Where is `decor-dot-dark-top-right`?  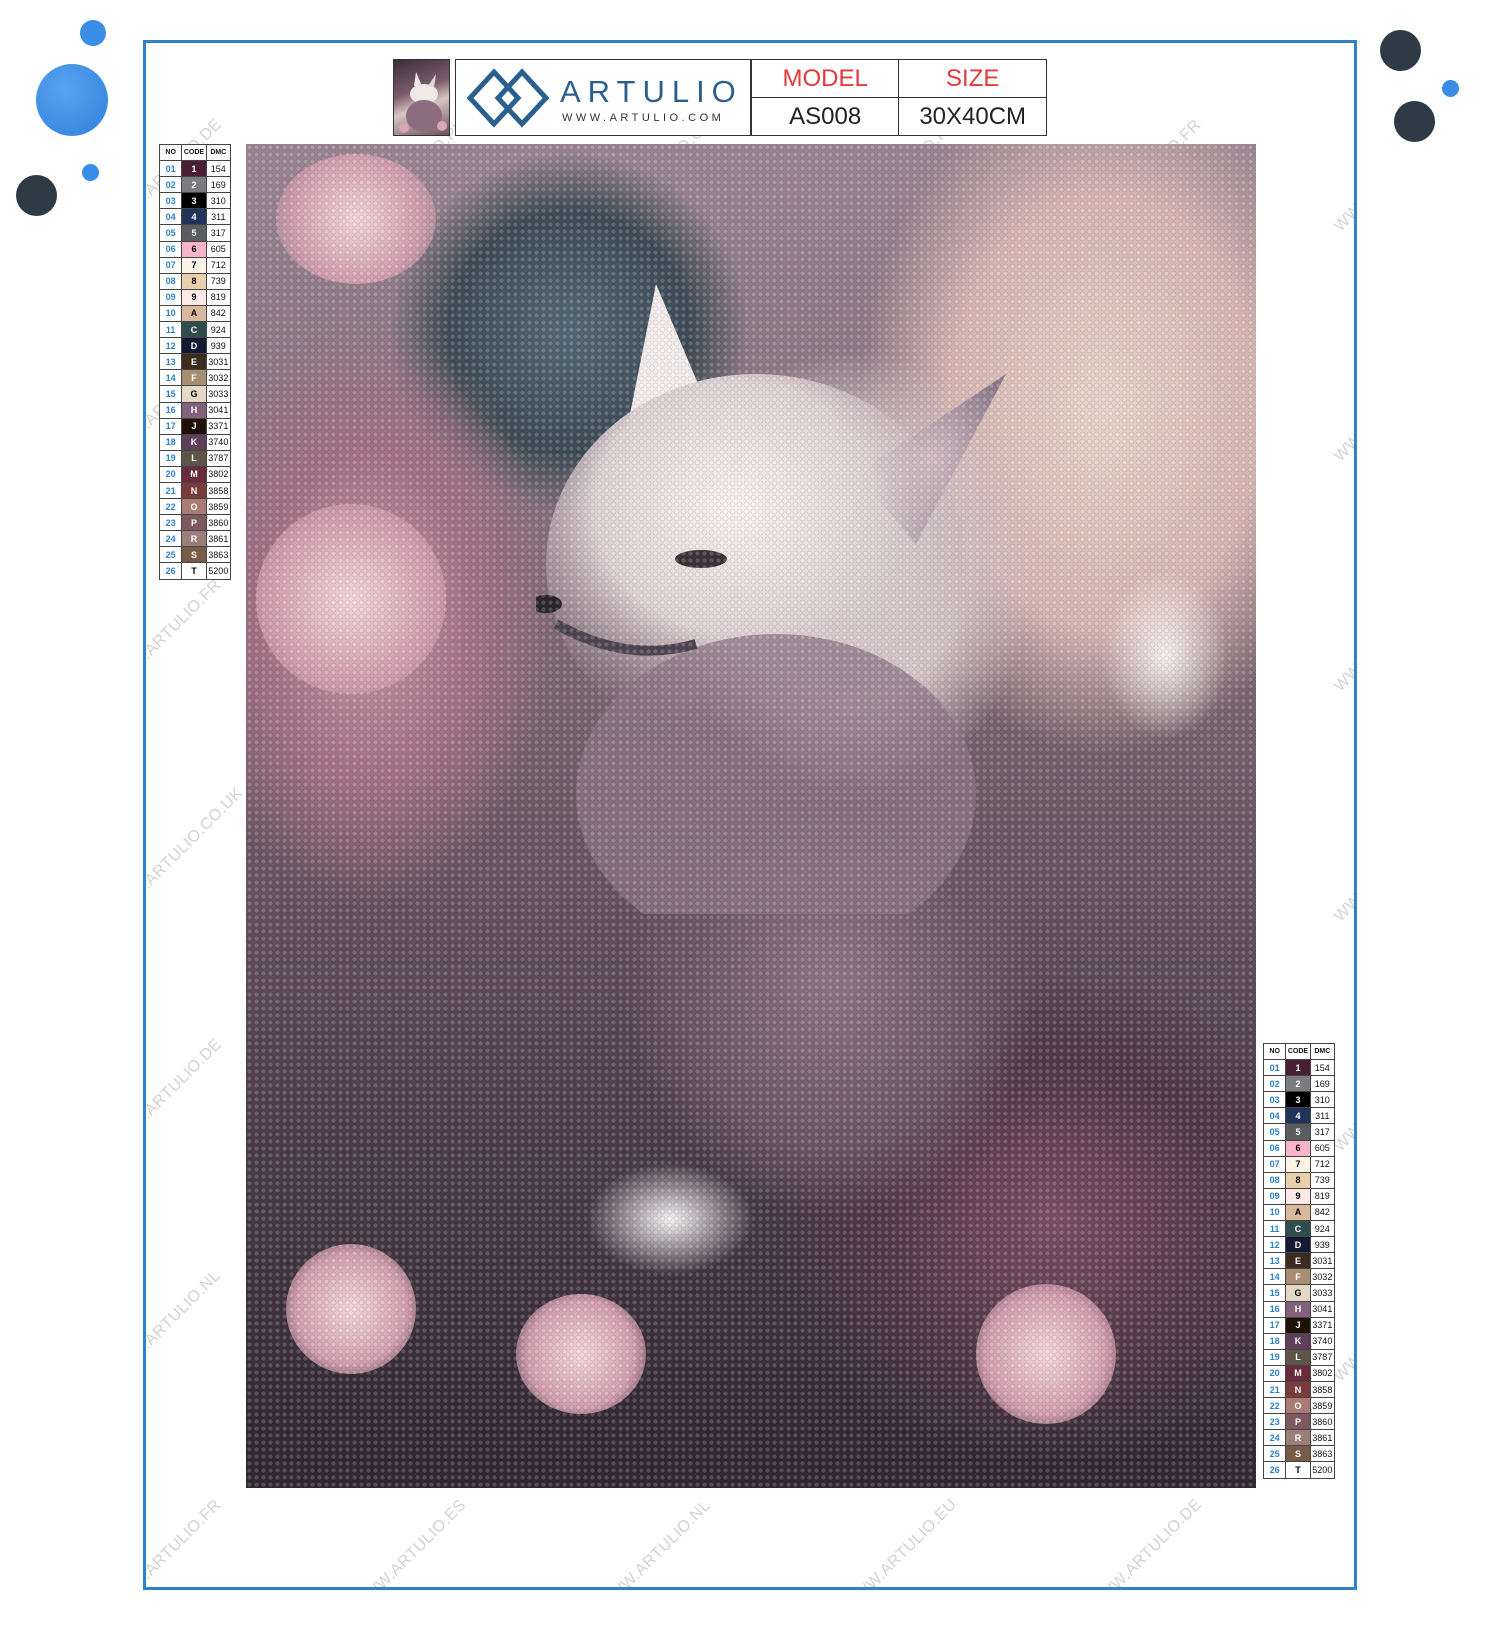 decor-dot-dark-top-right is located at coordinates (1400, 50).